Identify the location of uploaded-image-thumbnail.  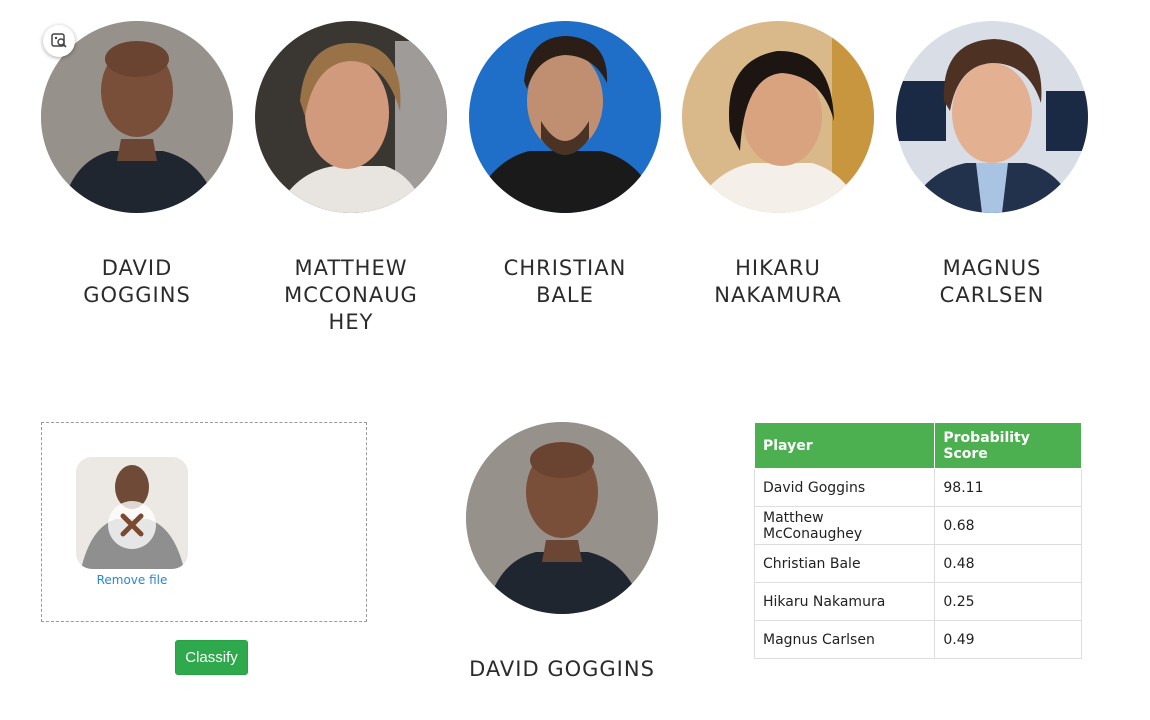
(132, 513).